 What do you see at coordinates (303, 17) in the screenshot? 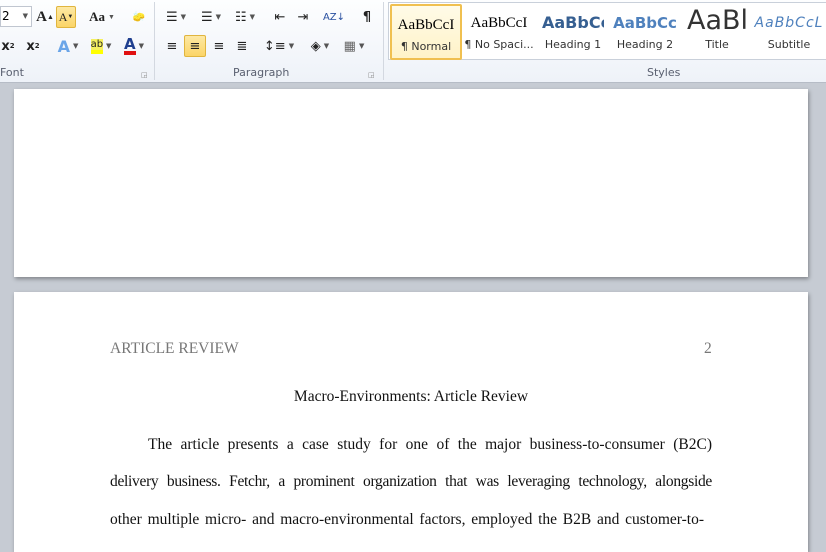
I see `increase-indent-icon: ⇥` at bounding box center [303, 17].